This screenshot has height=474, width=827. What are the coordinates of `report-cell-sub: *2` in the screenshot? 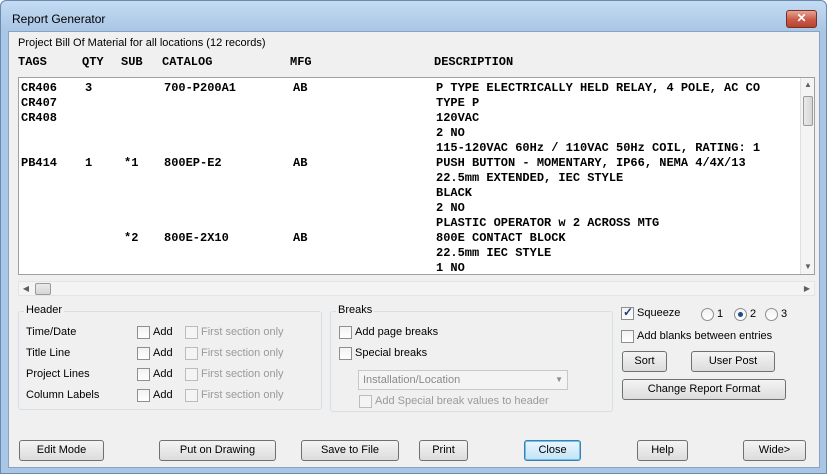 It's located at (131, 238).